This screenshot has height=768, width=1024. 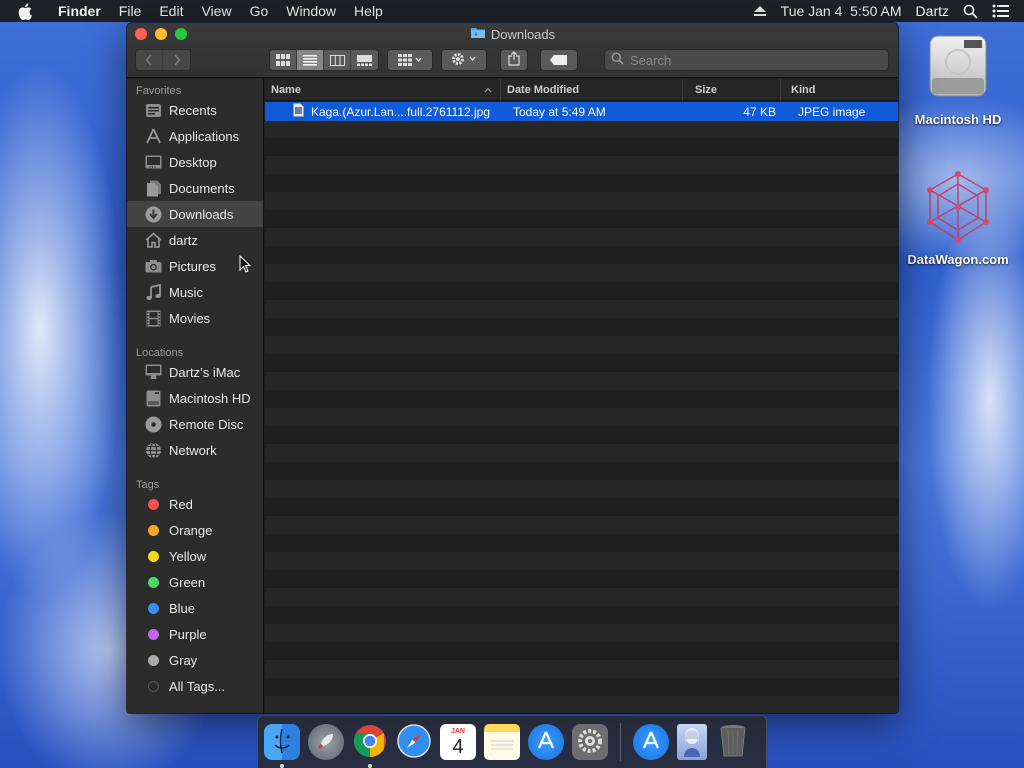 What do you see at coordinates (732, 89) in the screenshot?
I see `column-header-size: Size` at bounding box center [732, 89].